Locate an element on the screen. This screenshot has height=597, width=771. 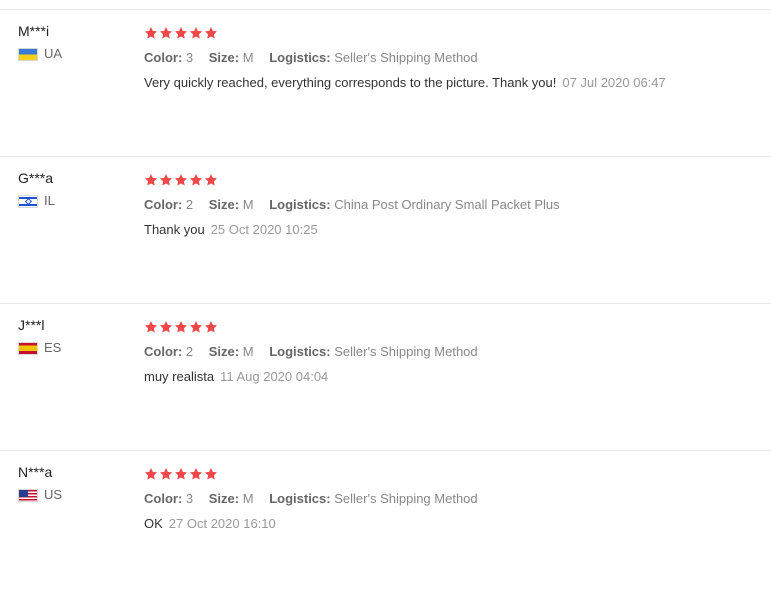
review-date: 25 Oct 2020 10:25 is located at coordinates (264, 229).